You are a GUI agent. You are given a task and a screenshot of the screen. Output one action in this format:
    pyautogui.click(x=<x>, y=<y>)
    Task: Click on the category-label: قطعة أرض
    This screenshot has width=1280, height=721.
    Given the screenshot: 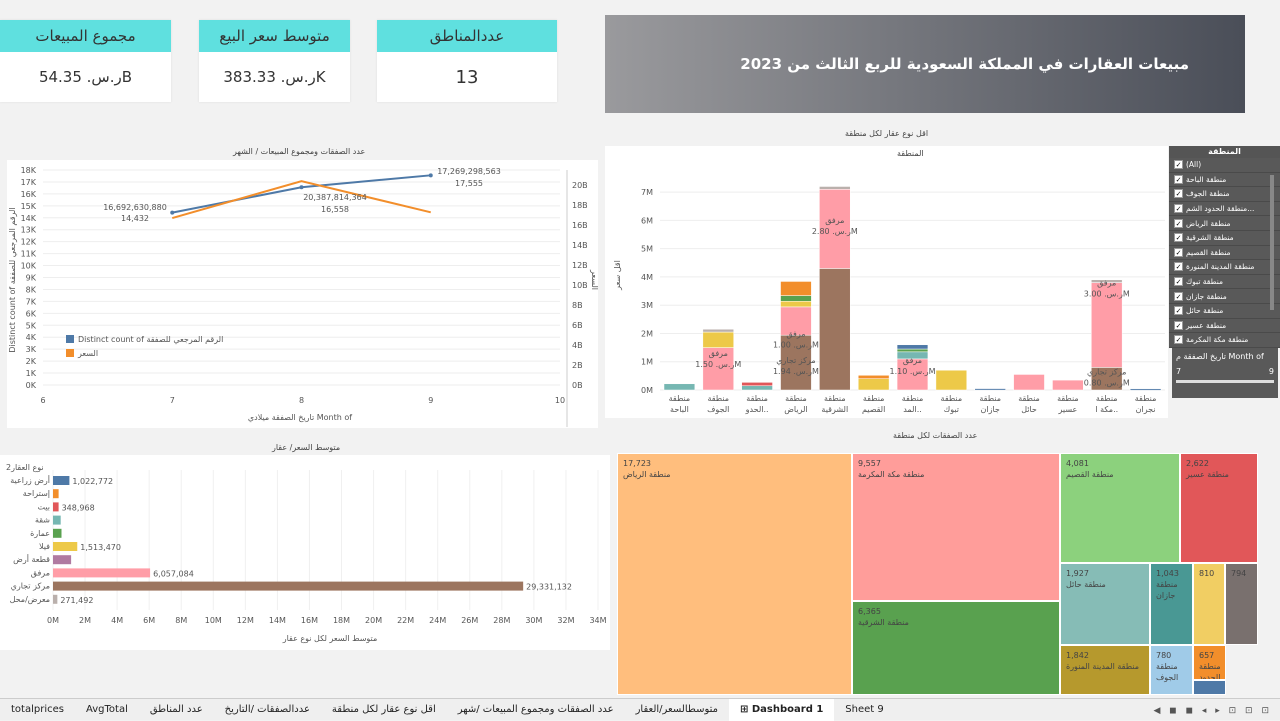 What is the action you would take?
    pyautogui.click(x=31, y=559)
    